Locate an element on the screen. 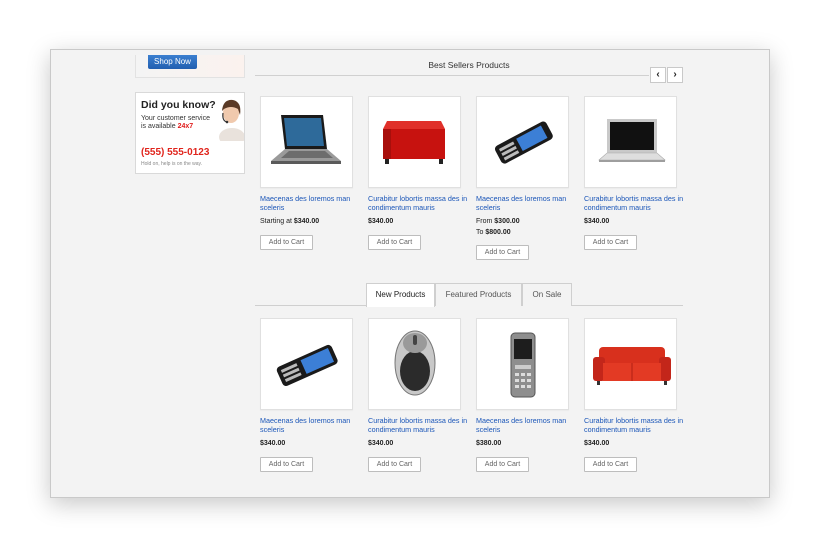 Image resolution: width=818 pixels, height=547 pixels. carousel-next-button: › is located at coordinates (675, 75).